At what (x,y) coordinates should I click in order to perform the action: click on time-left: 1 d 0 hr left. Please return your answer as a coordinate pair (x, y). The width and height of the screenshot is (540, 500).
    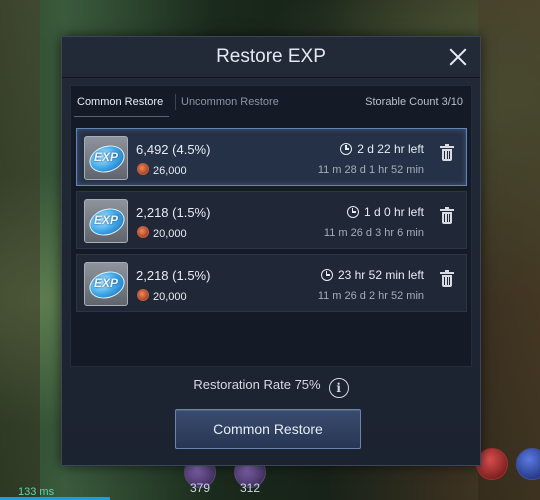
    Looking at the image, I should click on (385, 212).